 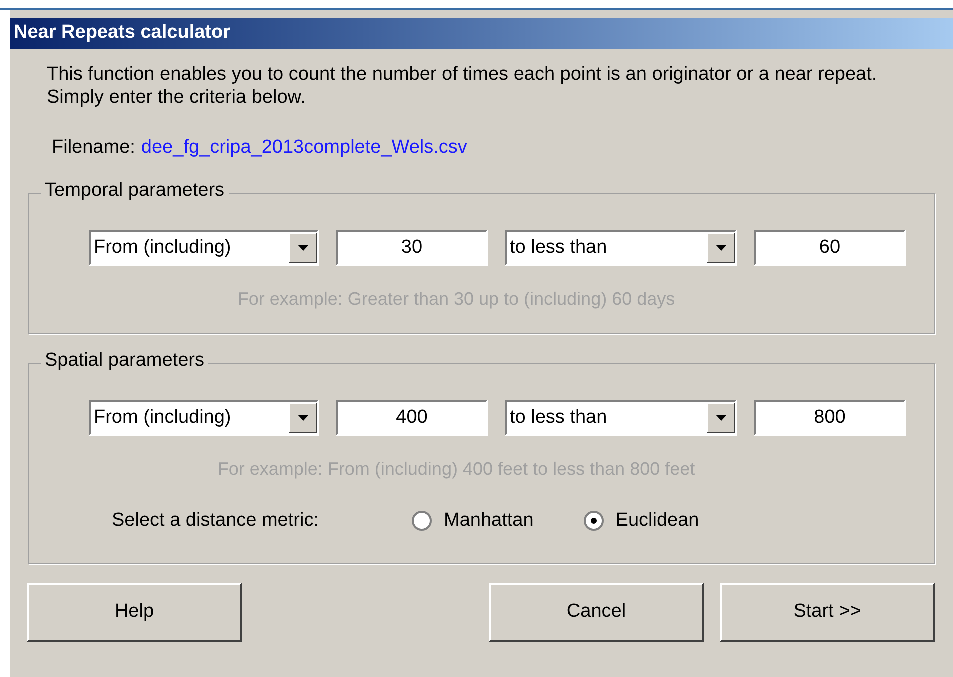 What do you see at coordinates (216, 520) in the screenshot?
I see `metric-label: Select a distance metric:` at bounding box center [216, 520].